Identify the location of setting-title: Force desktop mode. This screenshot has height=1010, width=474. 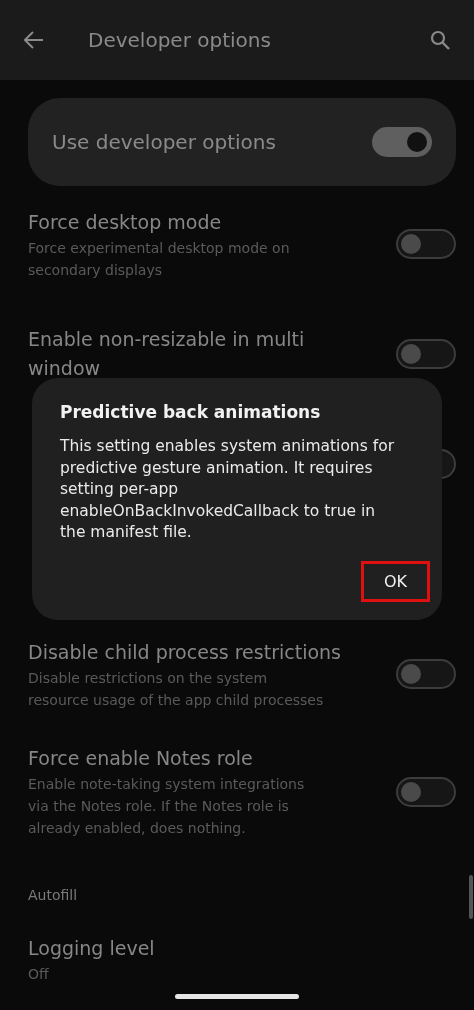
(125, 222).